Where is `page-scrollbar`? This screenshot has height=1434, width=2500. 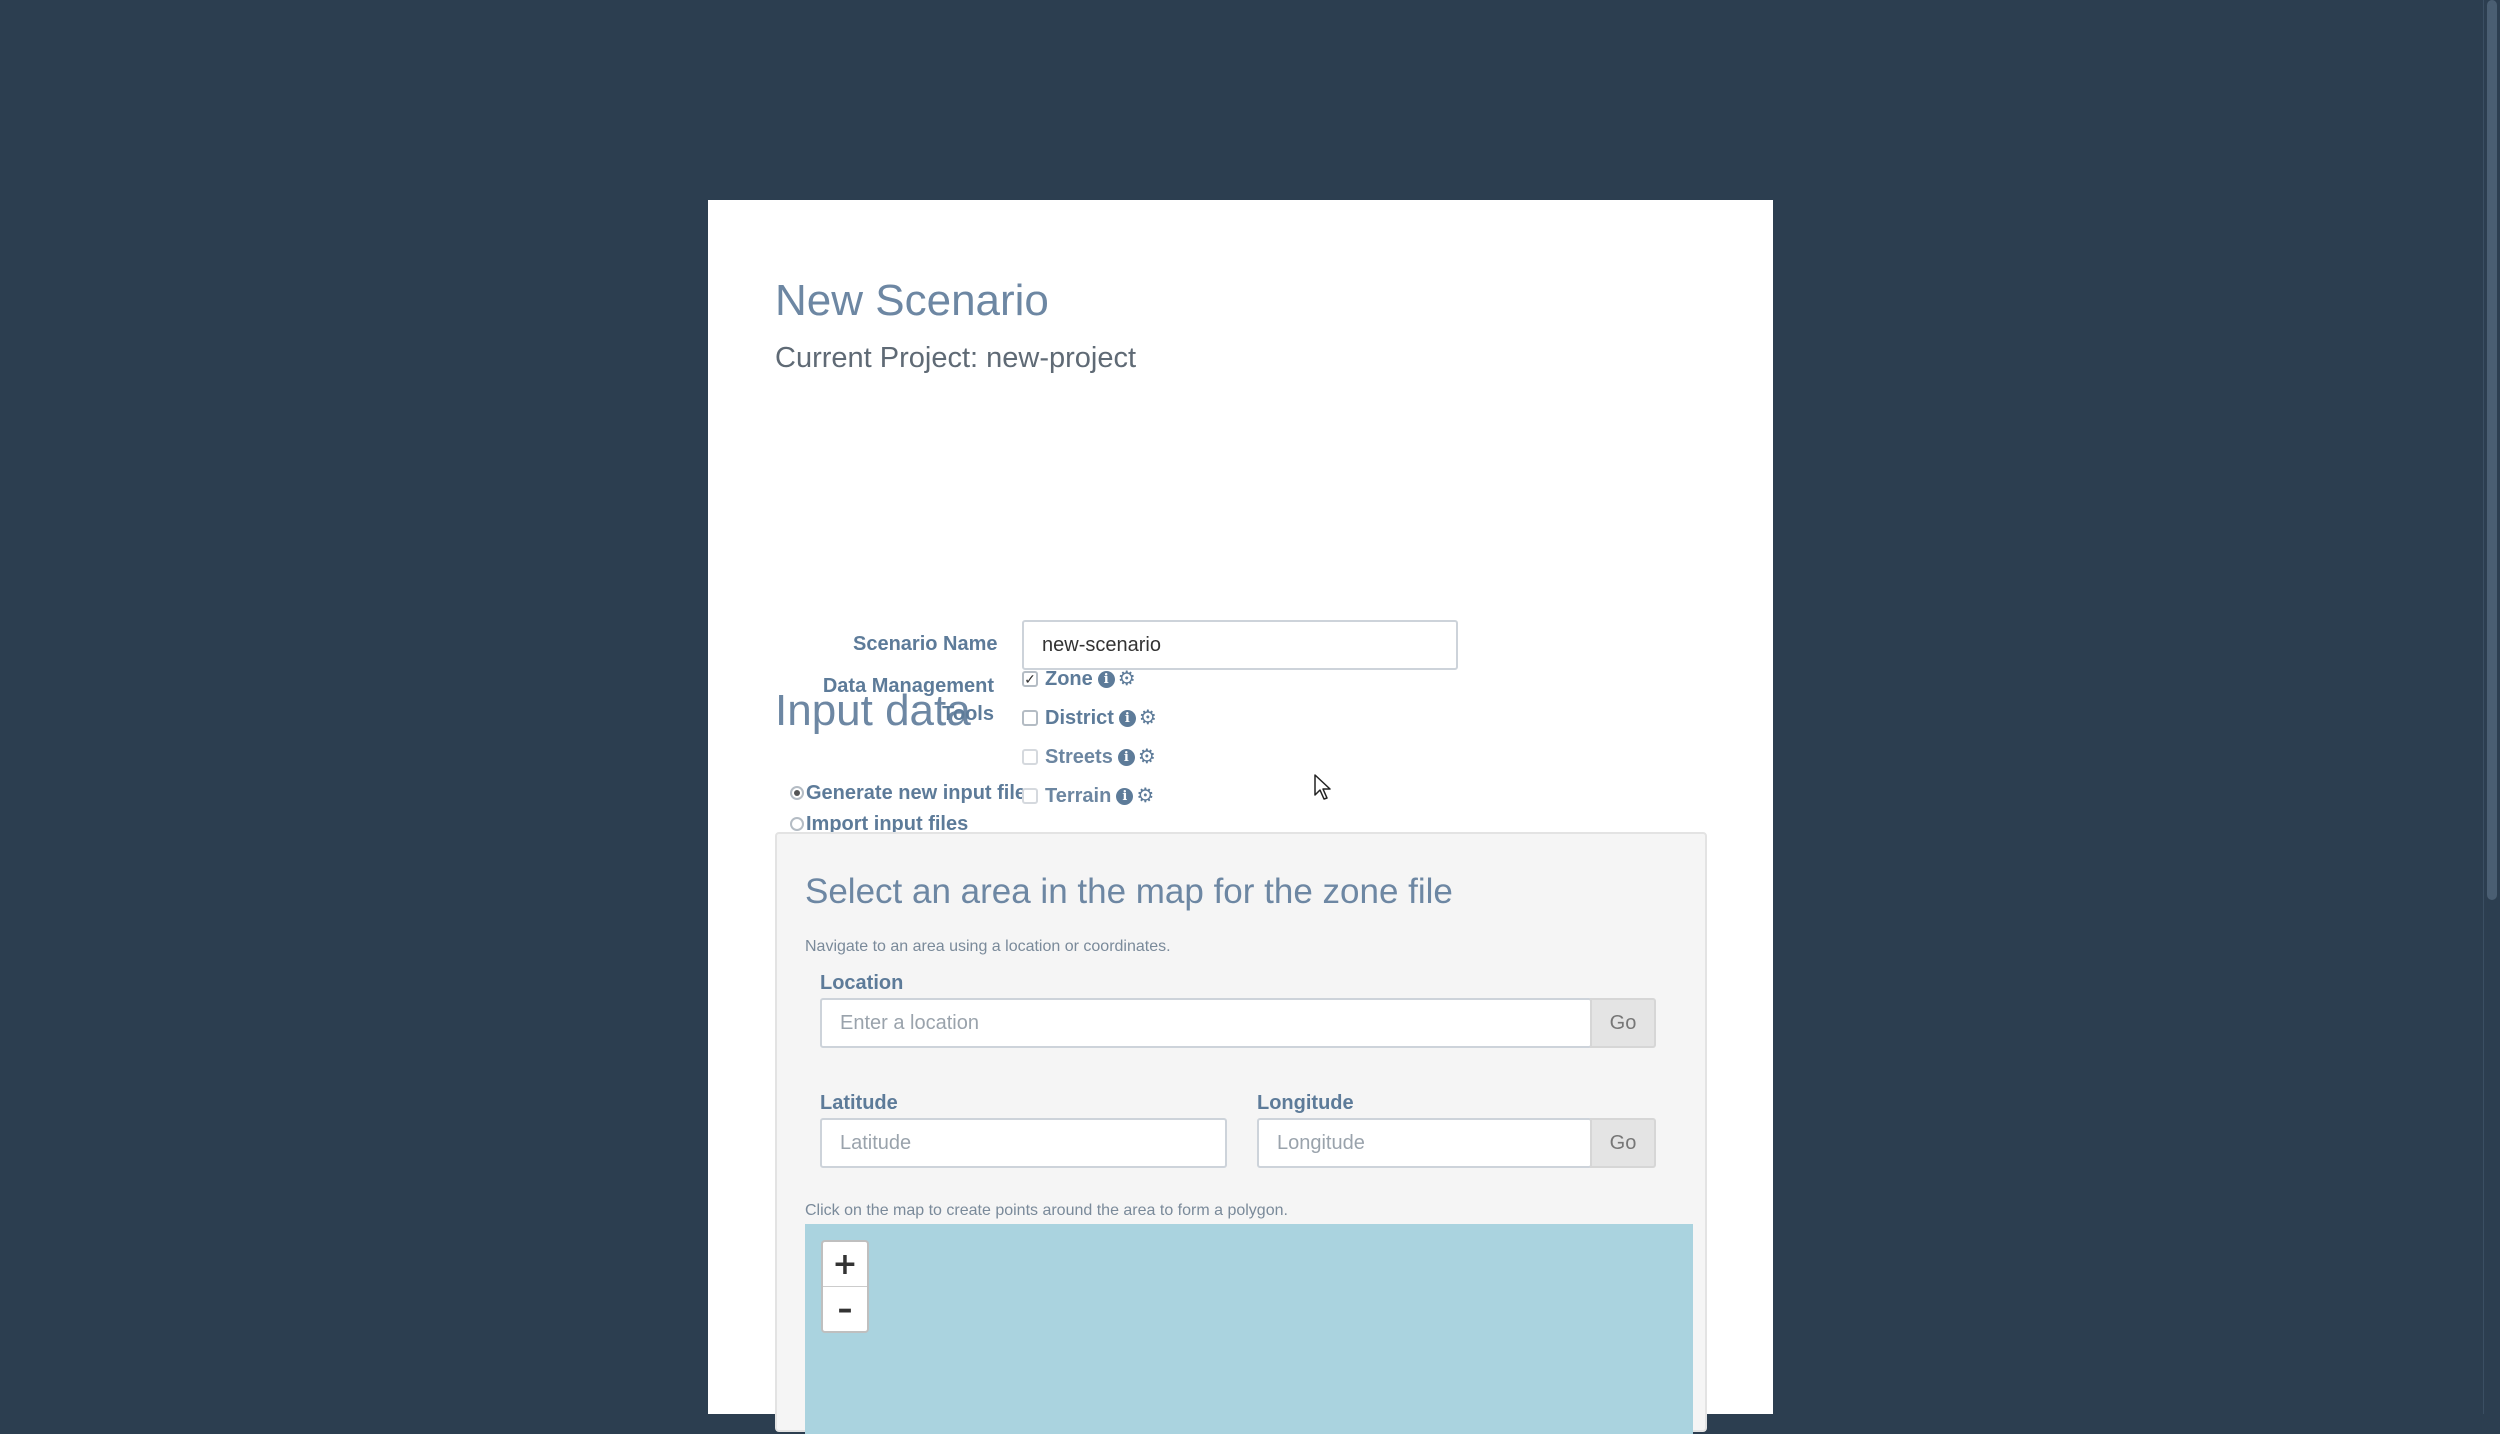 page-scrollbar is located at coordinates (2491, 707).